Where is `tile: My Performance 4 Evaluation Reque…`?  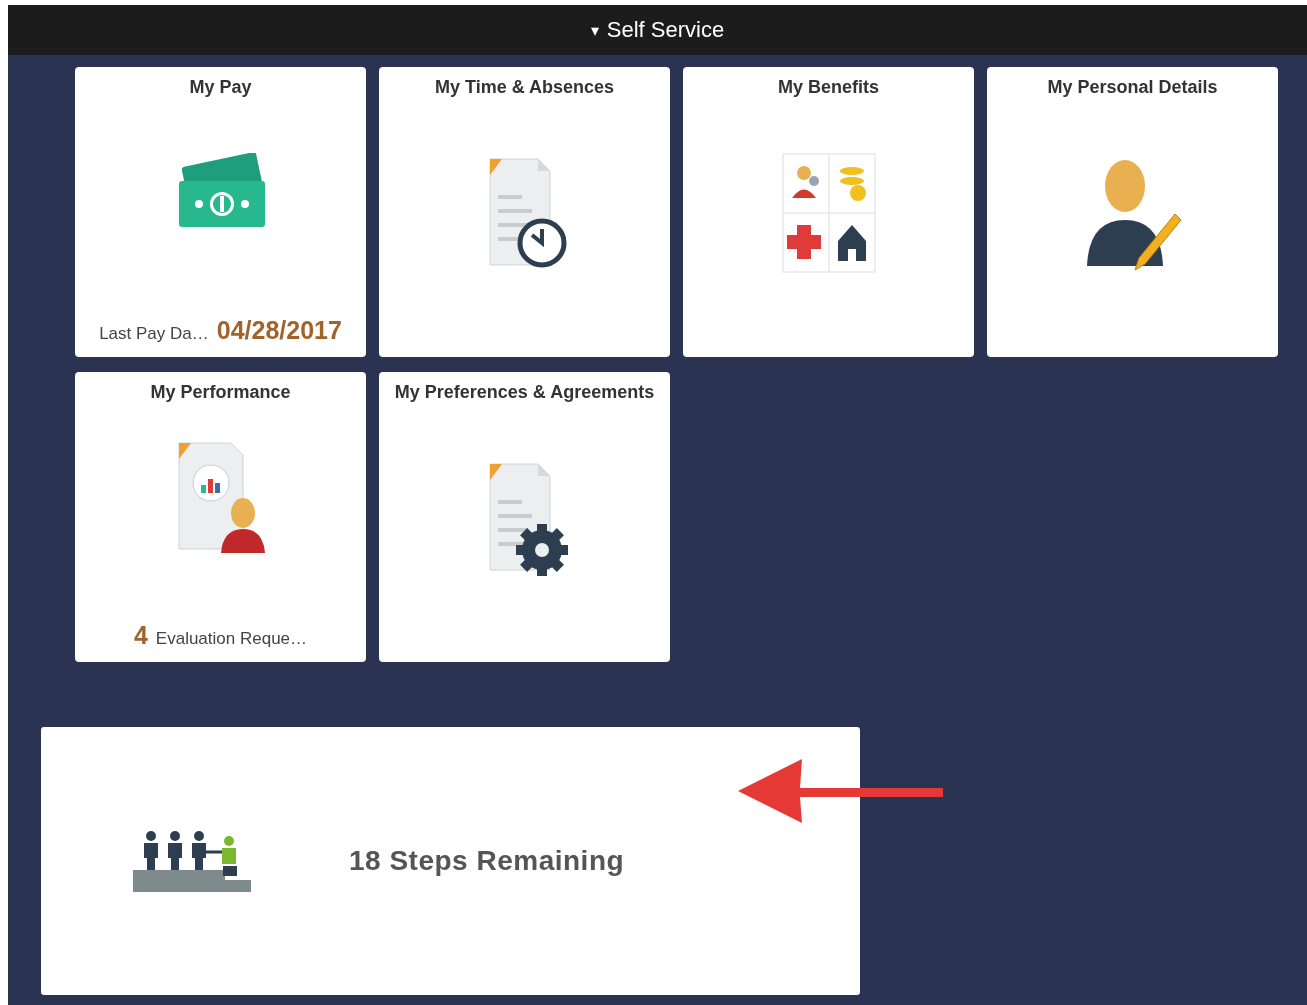 tile: My Performance 4 Evaluation Reque… is located at coordinates (220, 517).